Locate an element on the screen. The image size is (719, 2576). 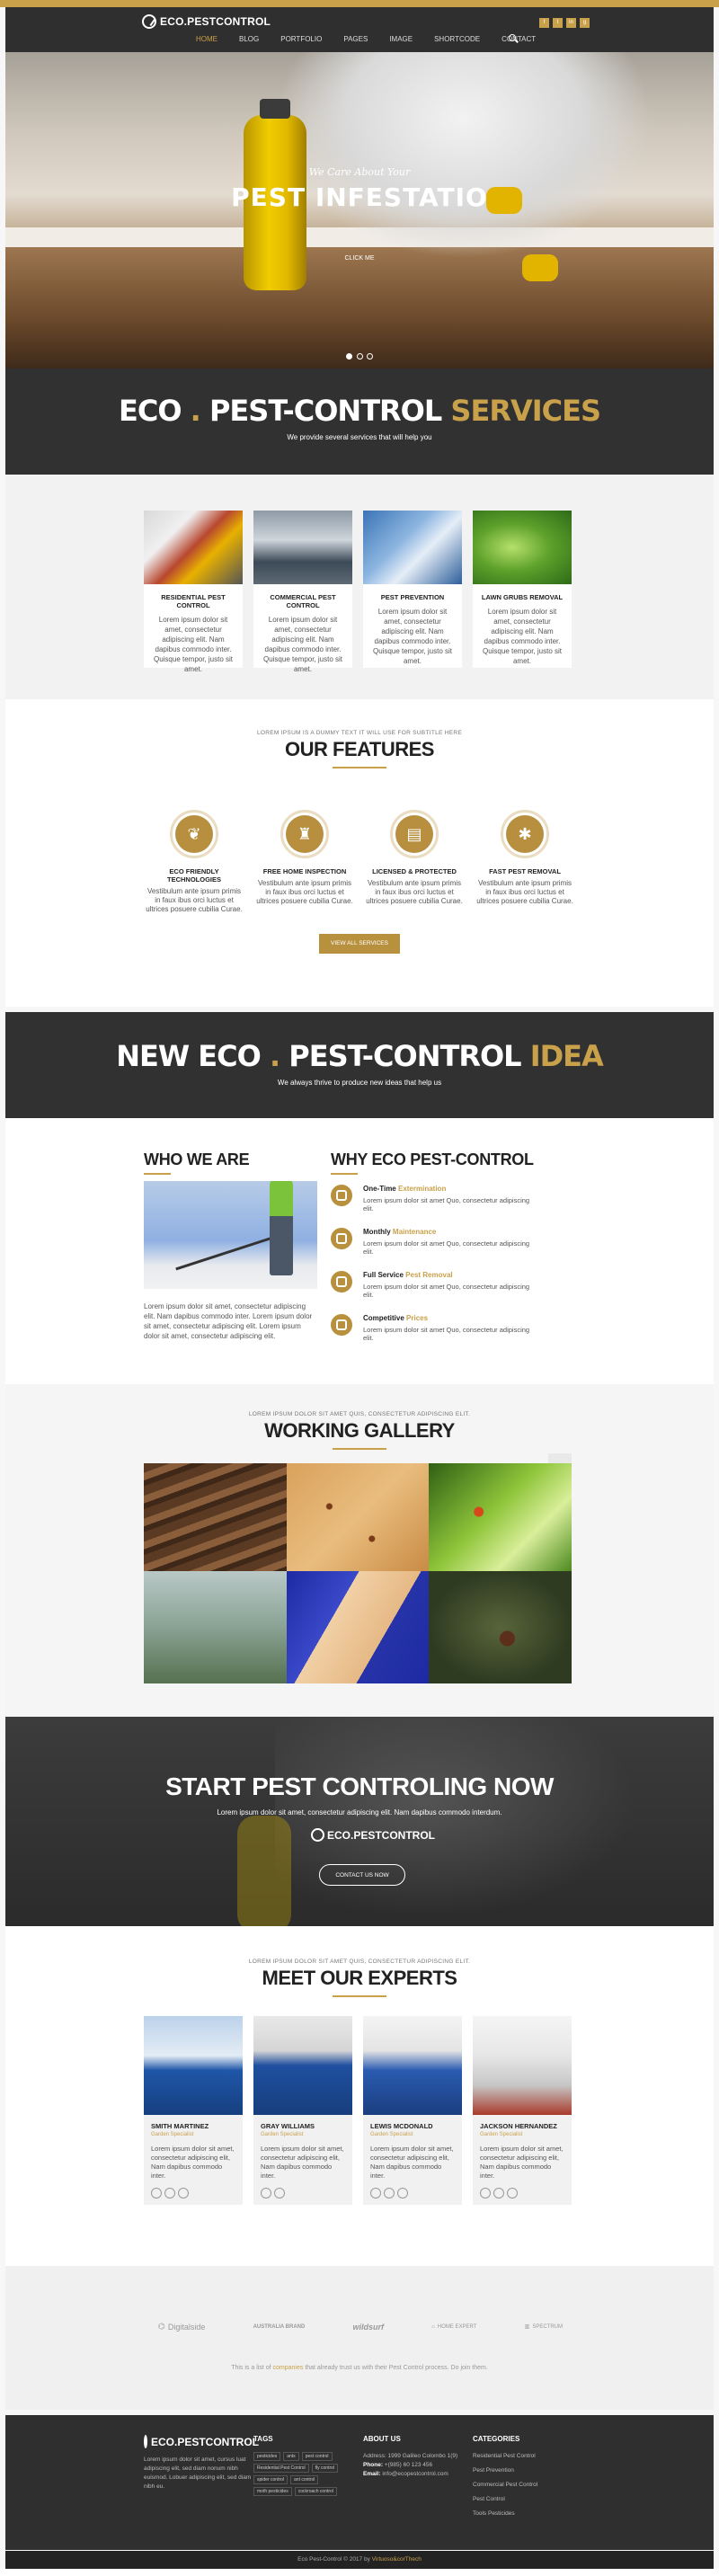
nav-contact: CONTACT is located at coordinates (518, 39).